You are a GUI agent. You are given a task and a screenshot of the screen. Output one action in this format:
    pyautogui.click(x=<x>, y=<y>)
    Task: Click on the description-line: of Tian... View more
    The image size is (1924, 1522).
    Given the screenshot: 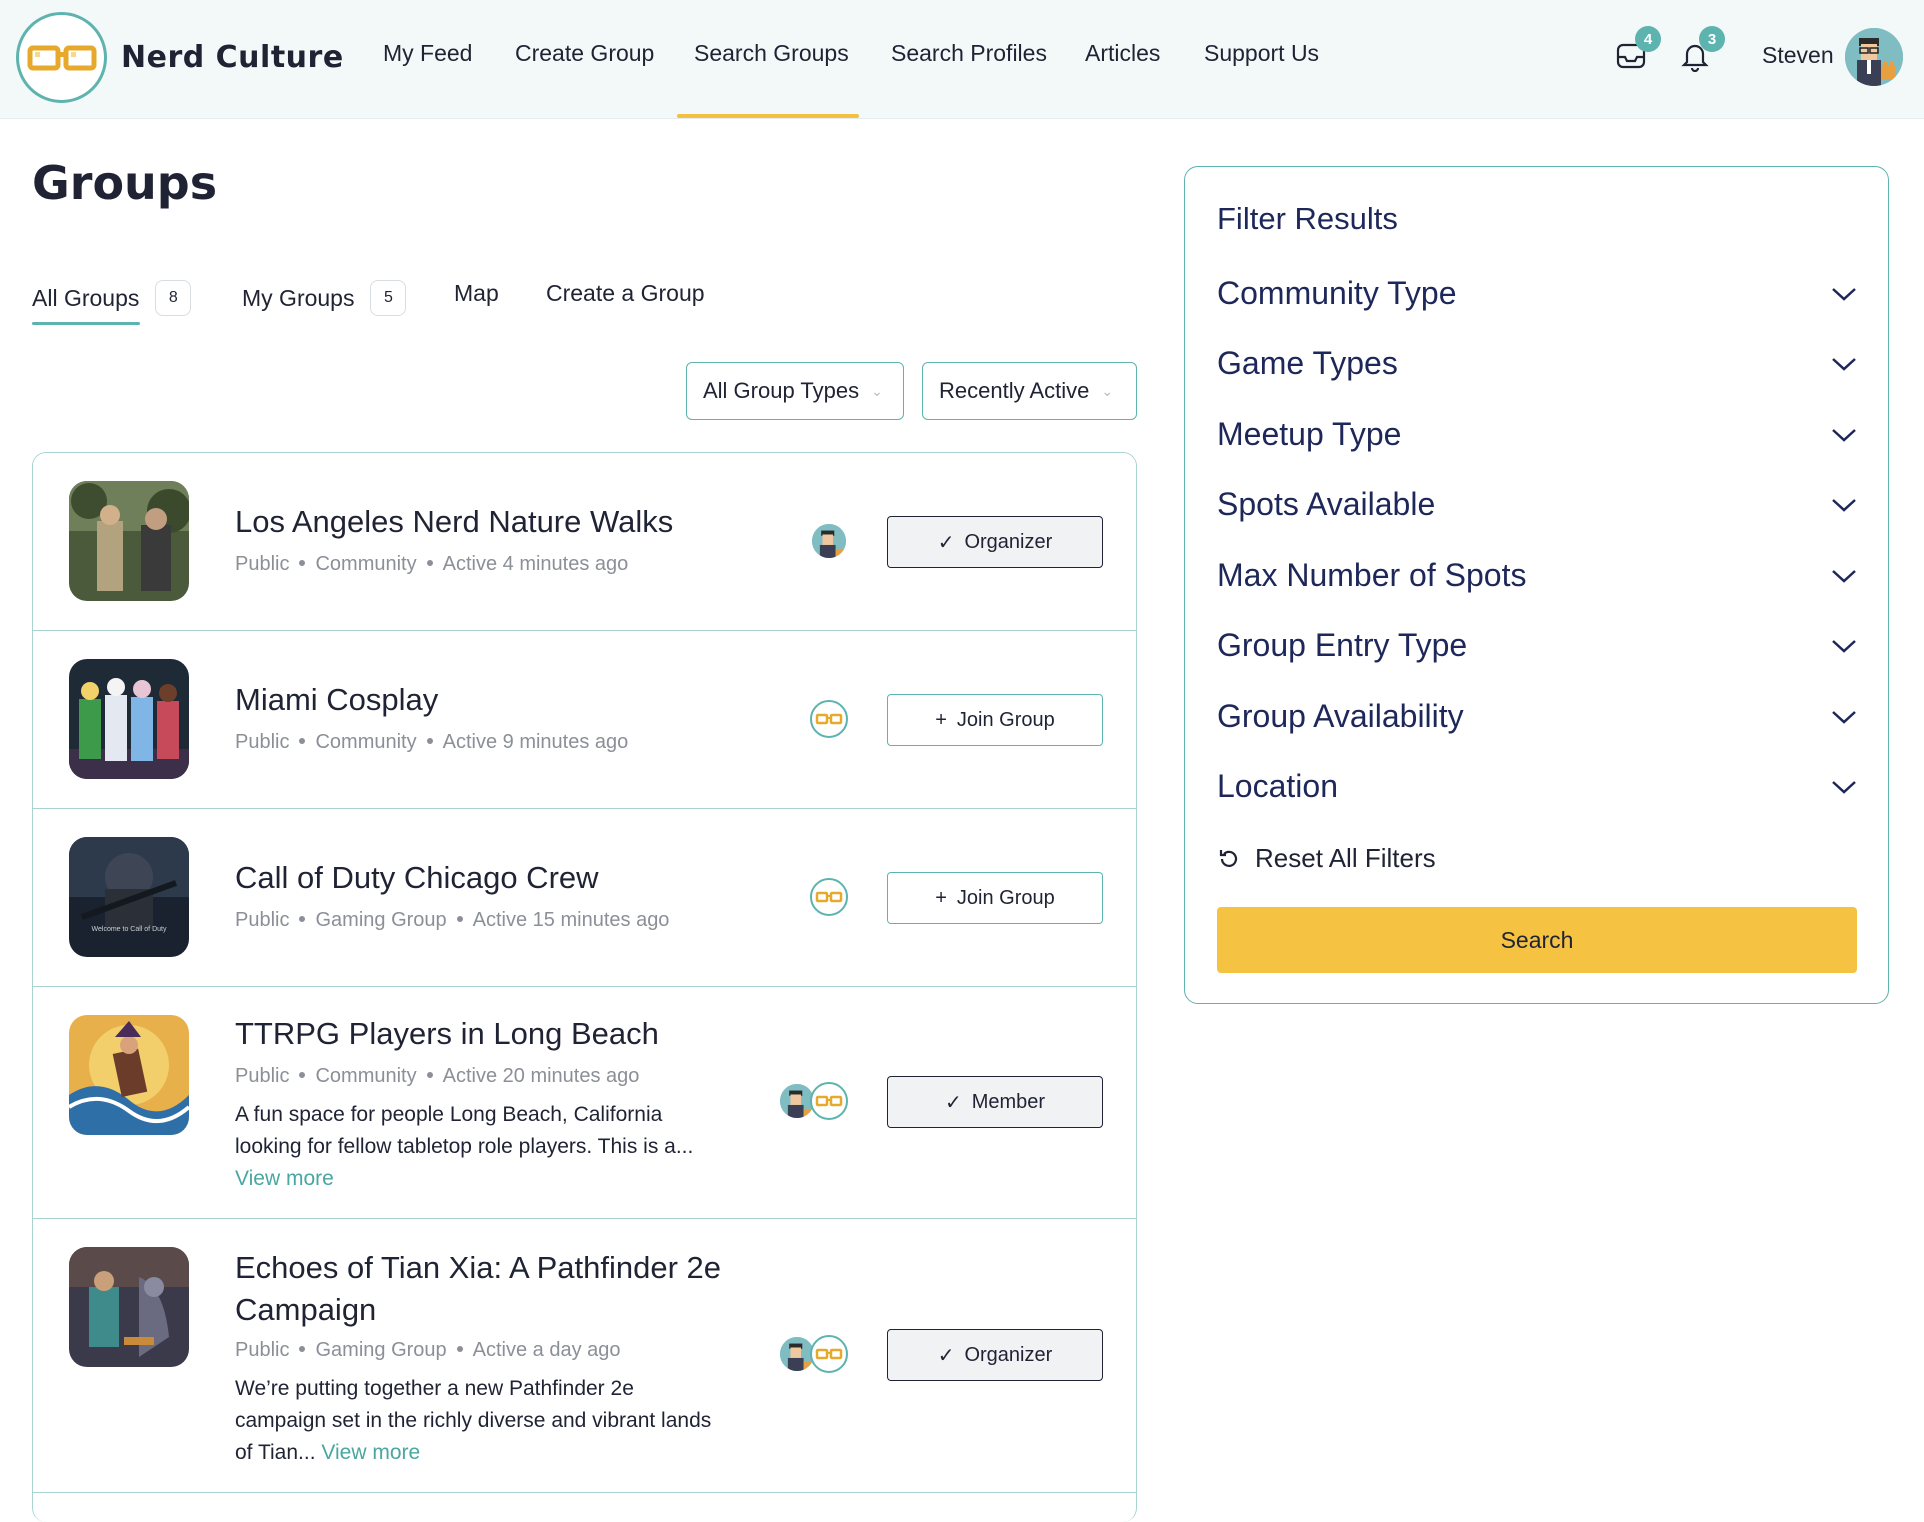 What is the action you would take?
    pyautogui.click(x=495, y=1453)
    